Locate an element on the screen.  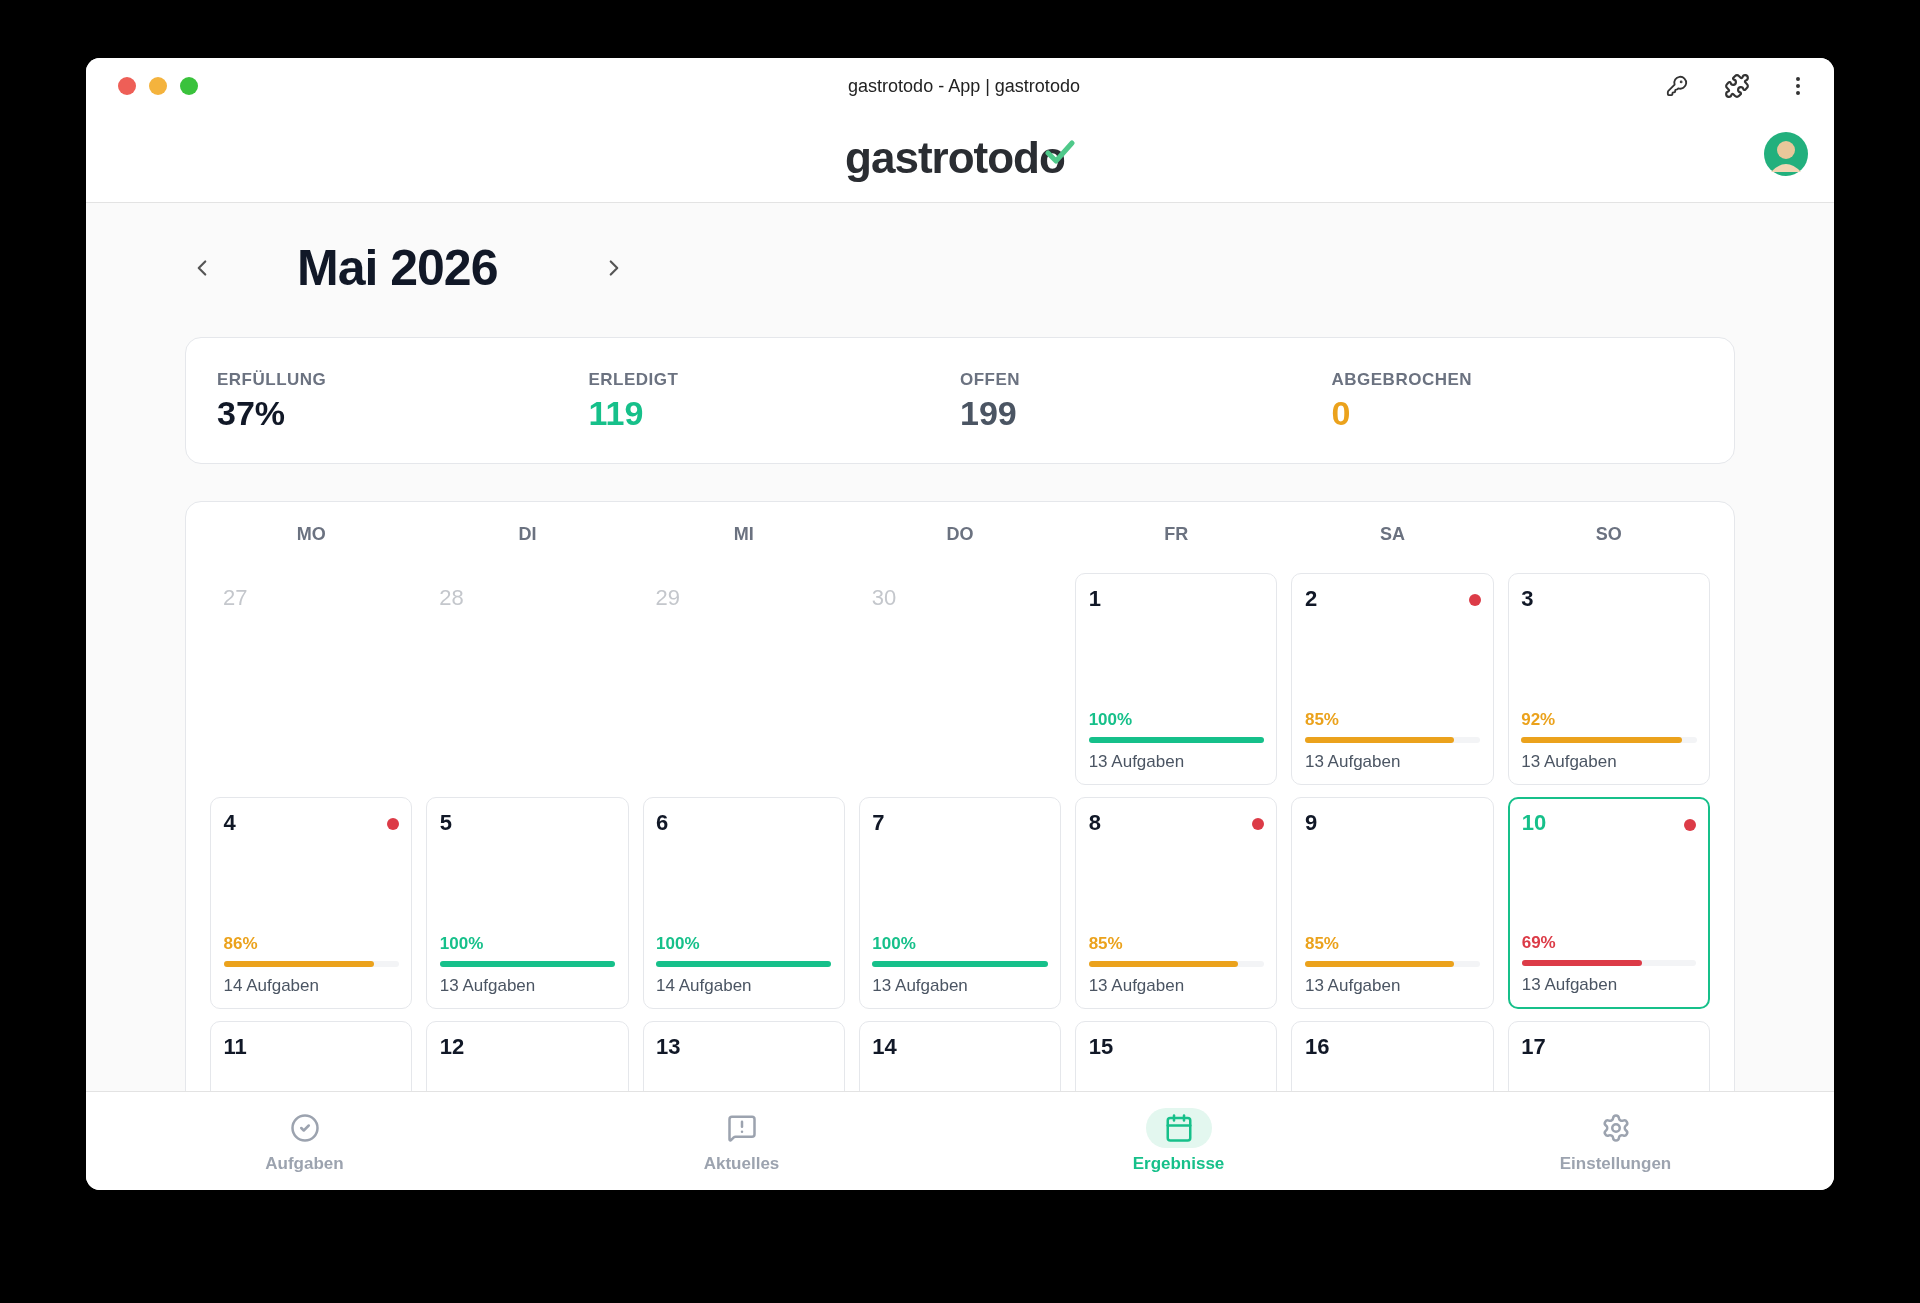
day-cell: 12 is located at coordinates (527, 1056).